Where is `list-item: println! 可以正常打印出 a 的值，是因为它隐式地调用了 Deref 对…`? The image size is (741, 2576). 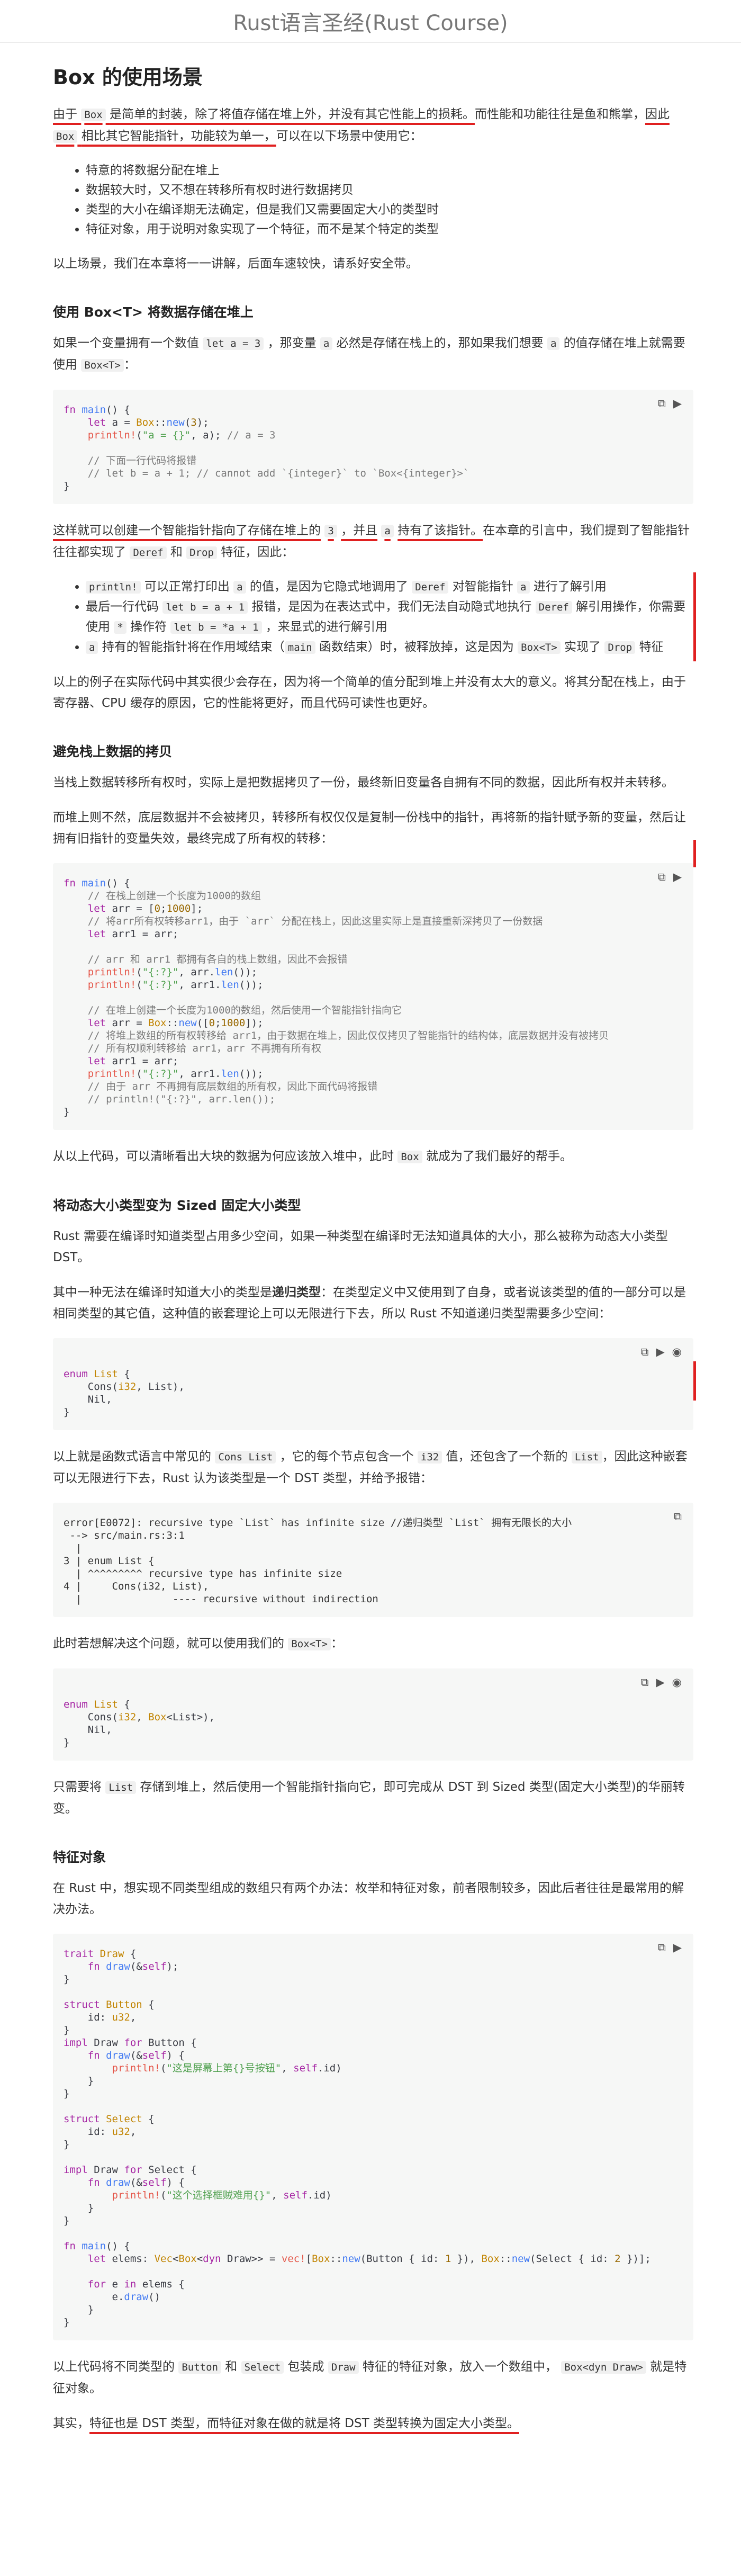
list-item: println! 可以正常打印出 a 的值，是因为它隐式地调用了 Deref 对… is located at coordinates (389, 587).